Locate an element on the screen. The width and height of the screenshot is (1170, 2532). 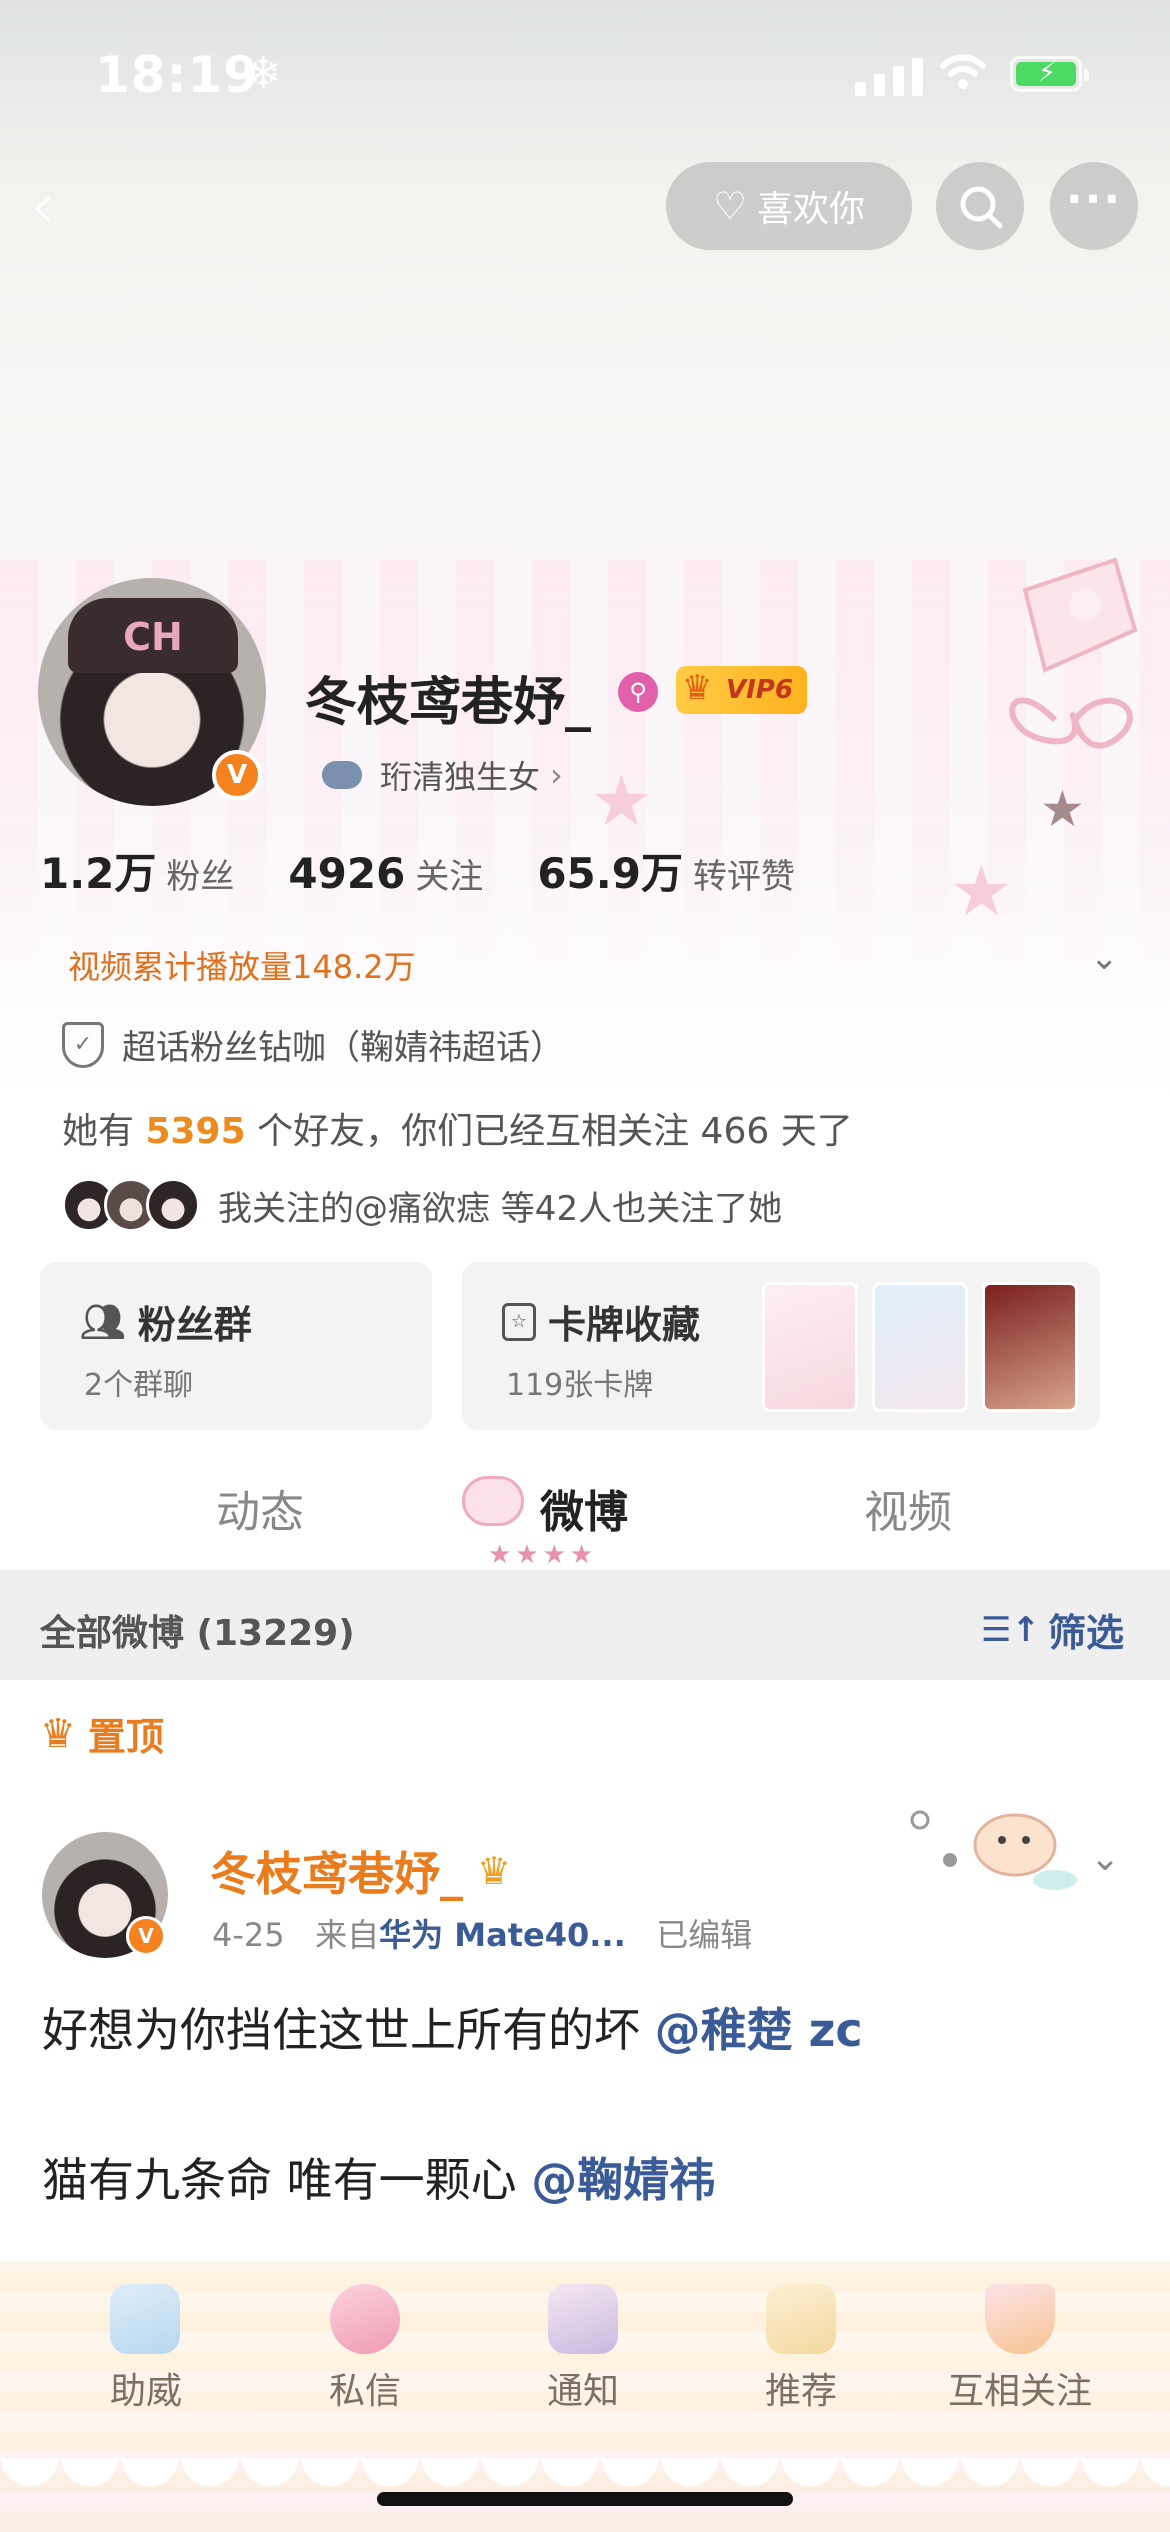
post-text: 猫有九条命 唯有一颗心 is located at coordinates (287, 2180).